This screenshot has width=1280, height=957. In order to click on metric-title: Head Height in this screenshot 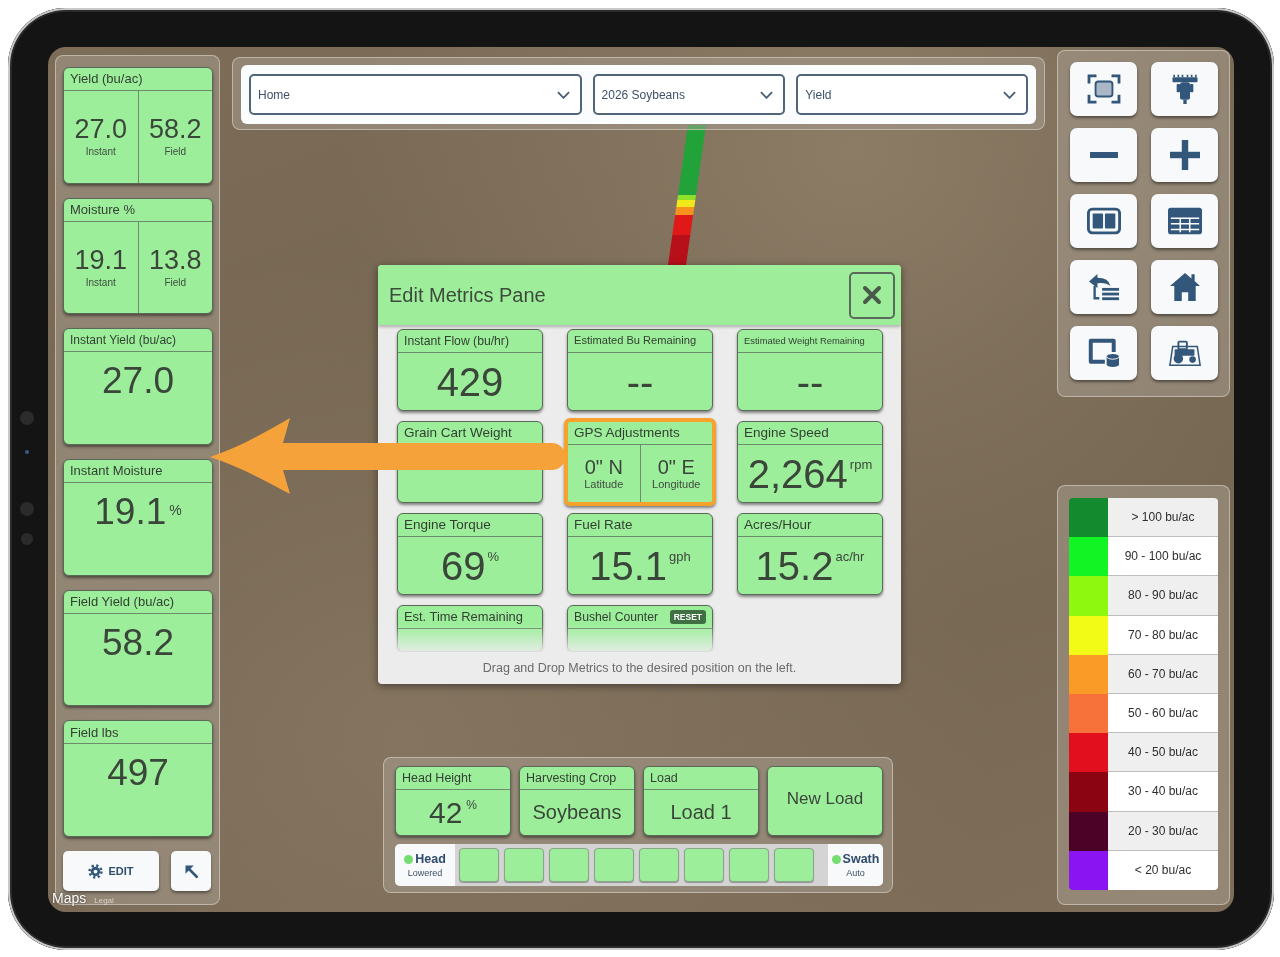, I will do `click(437, 778)`.